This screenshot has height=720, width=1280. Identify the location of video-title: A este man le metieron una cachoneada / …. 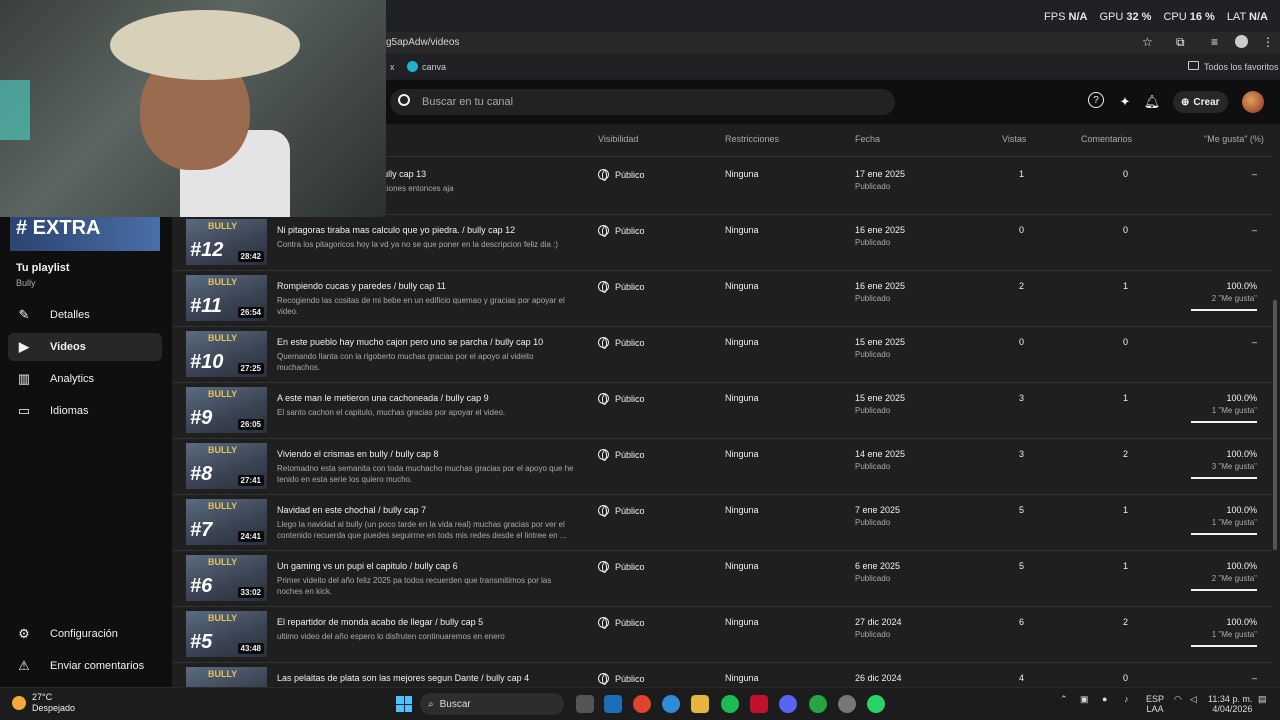
(383, 398).